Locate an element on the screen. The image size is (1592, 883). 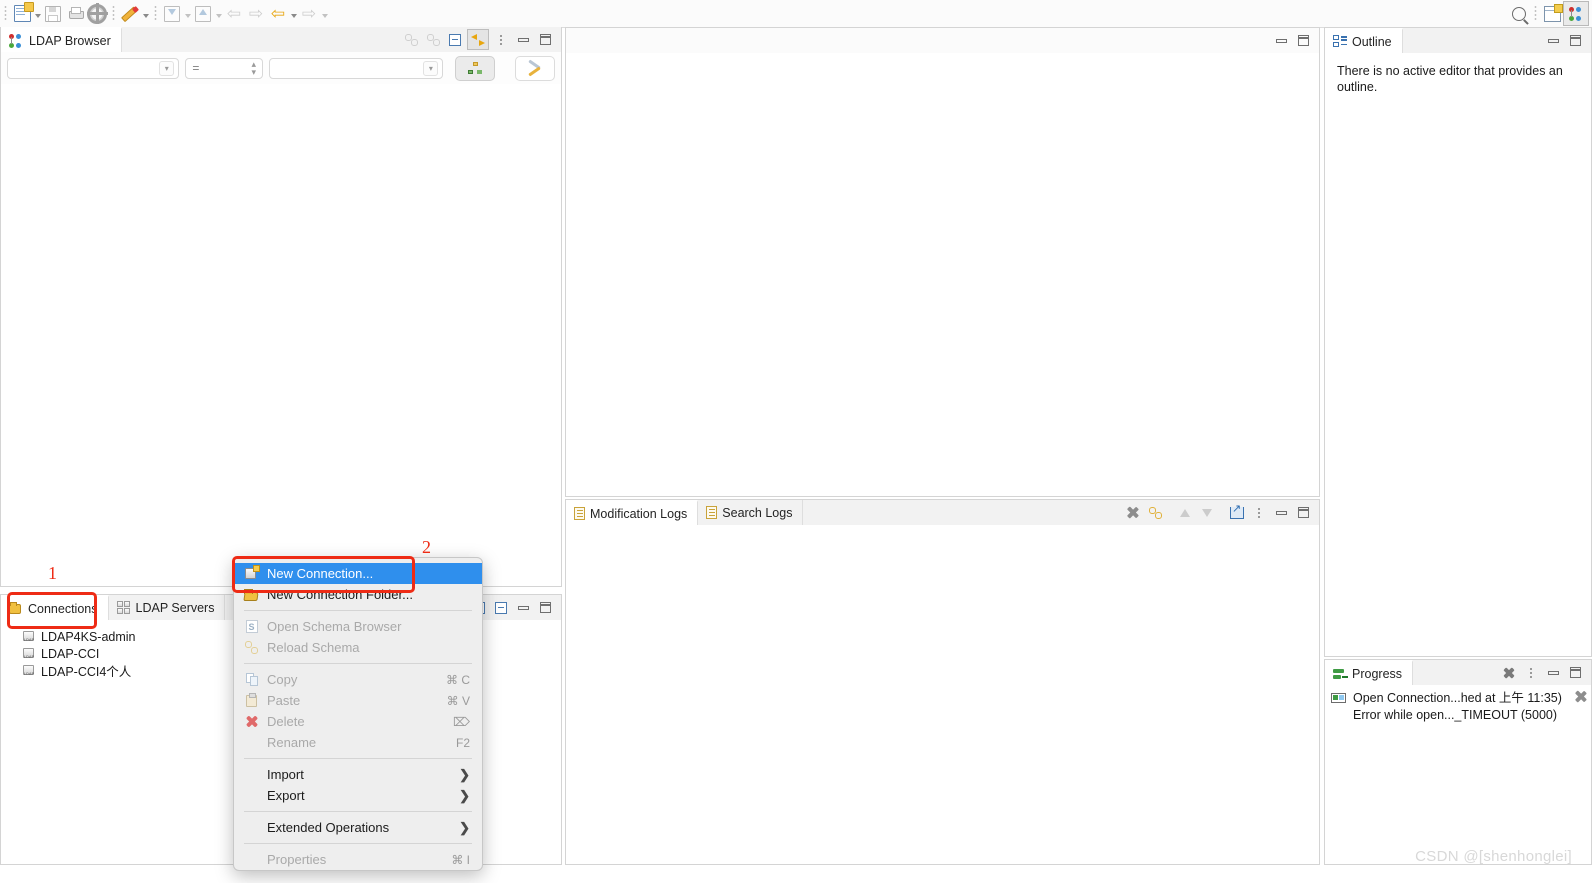
filter-tools-button is located at coordinates (535, 68).